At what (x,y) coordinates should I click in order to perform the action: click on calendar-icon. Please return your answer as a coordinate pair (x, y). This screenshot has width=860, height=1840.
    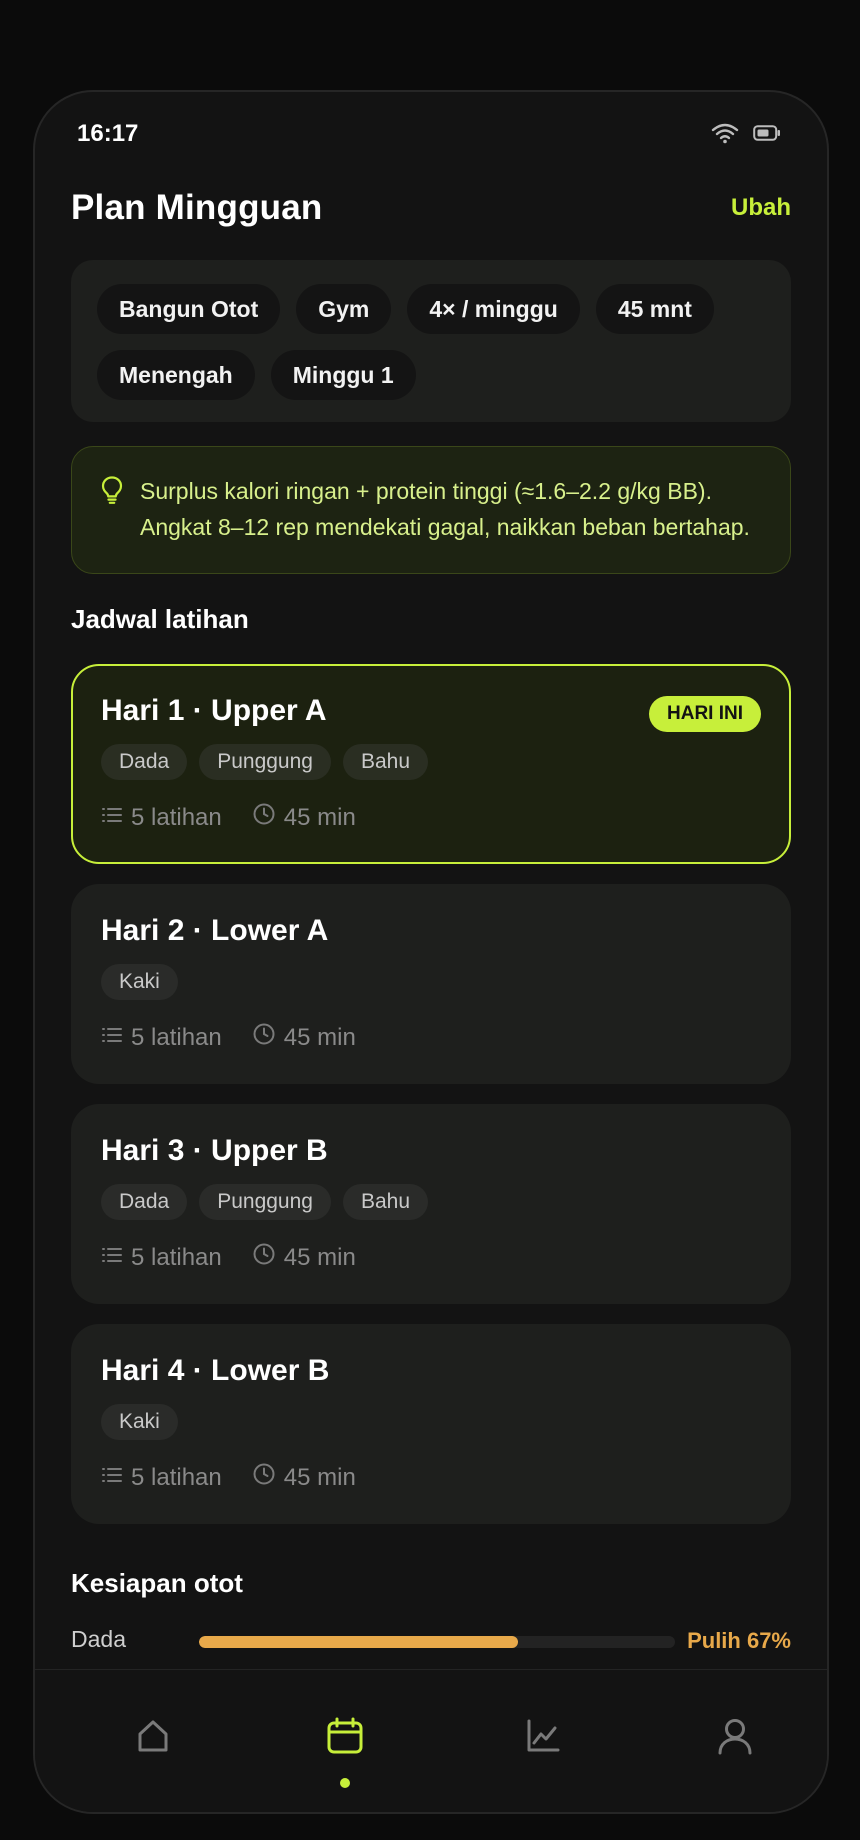
    Looking at the image, I should click on (345, 1738).